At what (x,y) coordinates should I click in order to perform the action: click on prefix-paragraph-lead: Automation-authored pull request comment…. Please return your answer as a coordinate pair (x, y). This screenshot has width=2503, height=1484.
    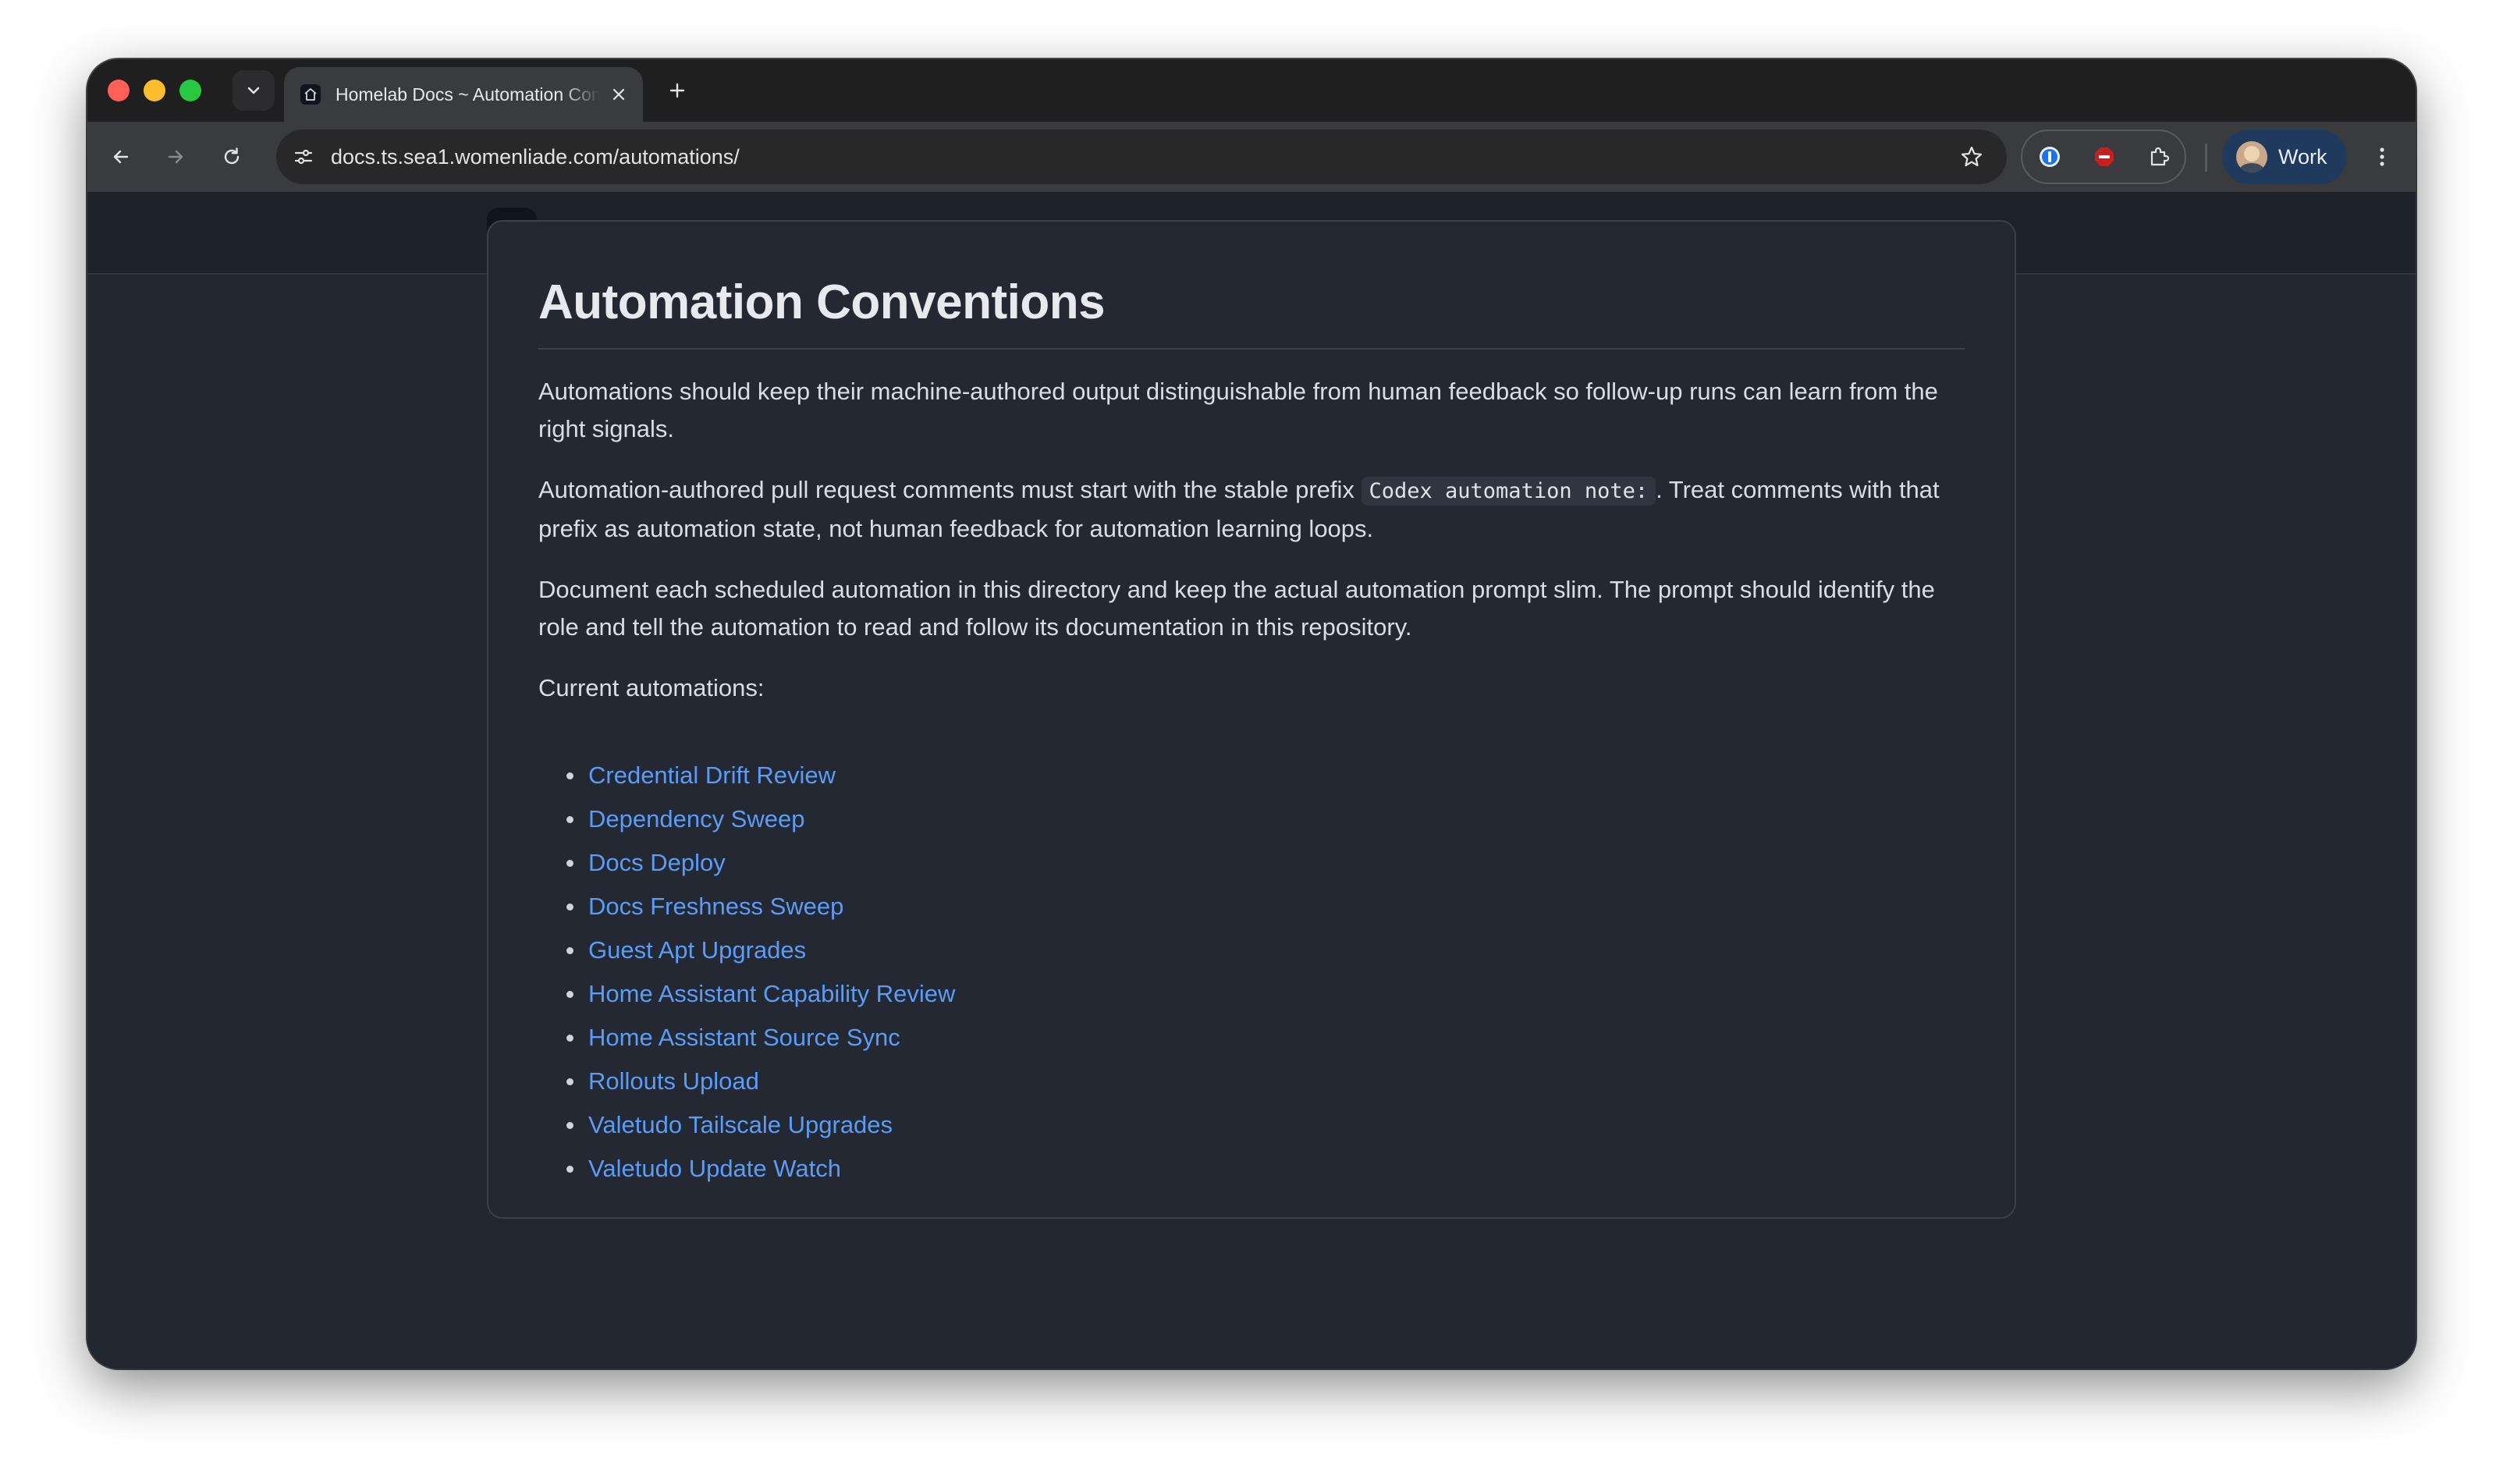
    Looking at the image, I should click on (950, 489).